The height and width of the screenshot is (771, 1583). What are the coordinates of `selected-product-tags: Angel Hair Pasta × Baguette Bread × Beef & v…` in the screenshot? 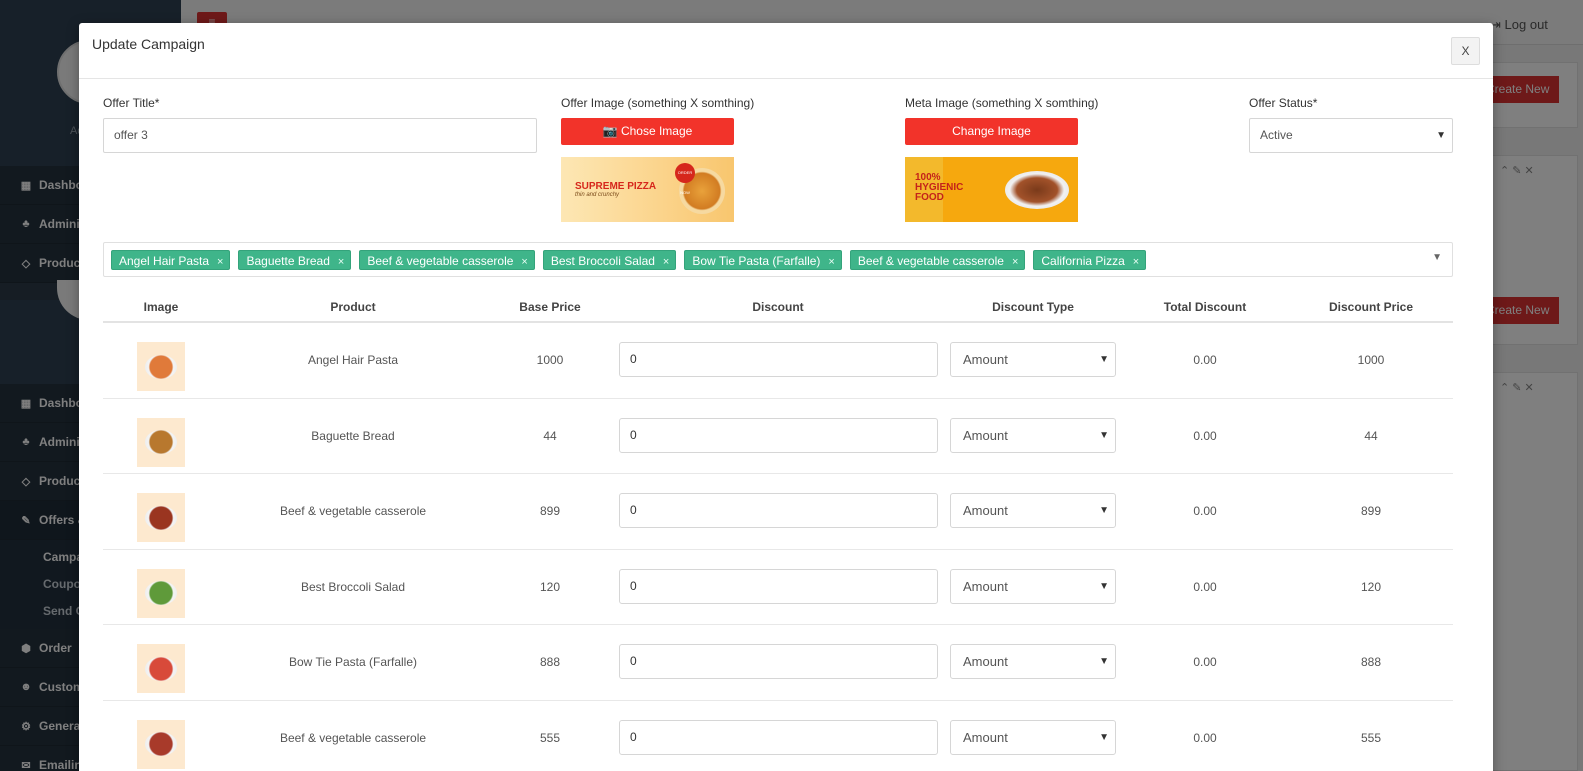 It's located at (629, 260).